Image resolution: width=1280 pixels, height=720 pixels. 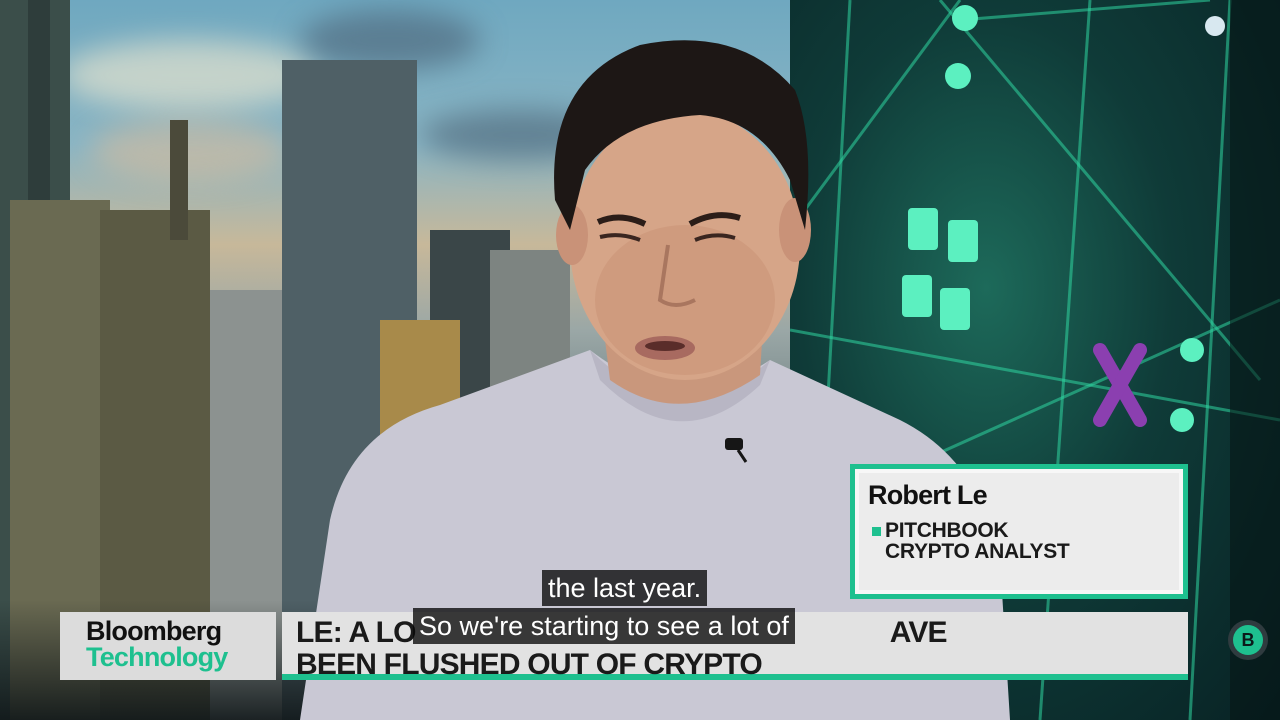 What do you see at coordinates (154, 631) in the screenshot?
I see `brand-name: Bloomberg` at bounding box center [154, 631].